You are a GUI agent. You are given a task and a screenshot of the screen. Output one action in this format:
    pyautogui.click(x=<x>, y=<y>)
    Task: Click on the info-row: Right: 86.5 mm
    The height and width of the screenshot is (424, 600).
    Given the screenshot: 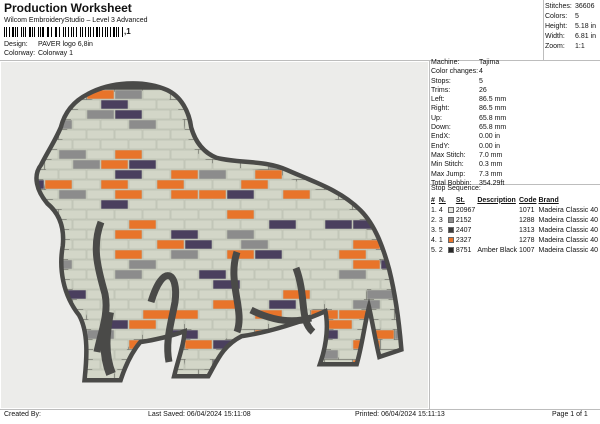 What is the action you would take?
    pyautogui.click(x=515, y=108)
    